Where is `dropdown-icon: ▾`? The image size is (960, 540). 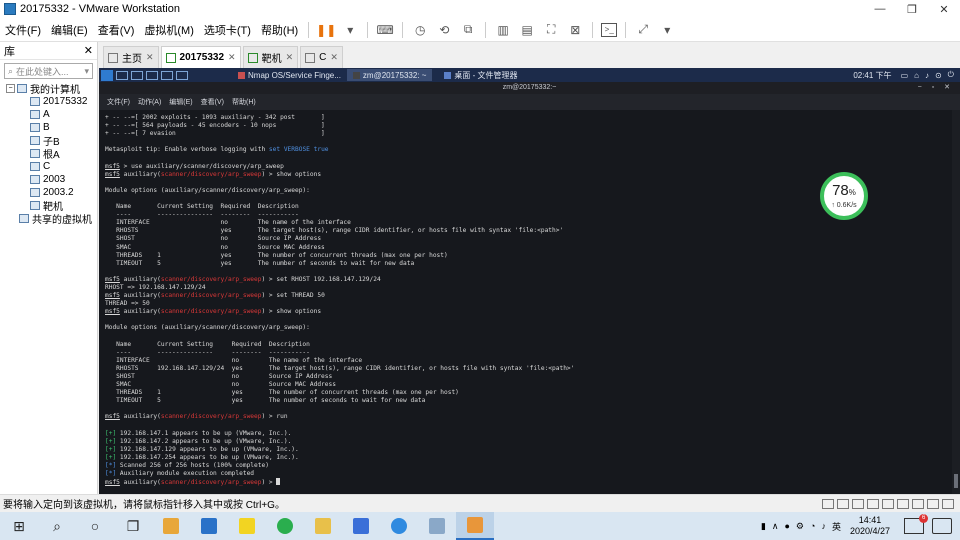 dropdown-icon: ▾ is located at coordinates (350, 30).